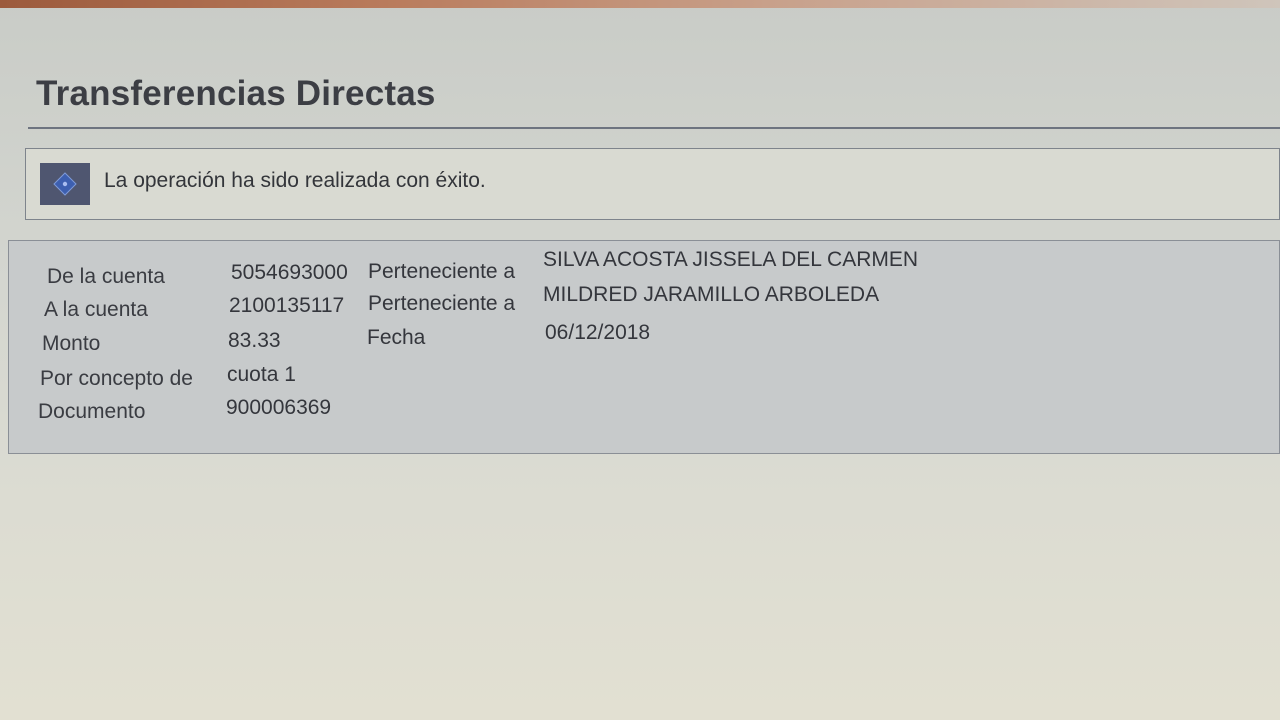 The height and width of the screenshot is (720, 1280). What do you see at coordinates (731, 259) in the screenshot?
I see `from-account-owner: SILVA ACOSTA JISSELA DEL CARMEN` at bounding box center [731, 259].